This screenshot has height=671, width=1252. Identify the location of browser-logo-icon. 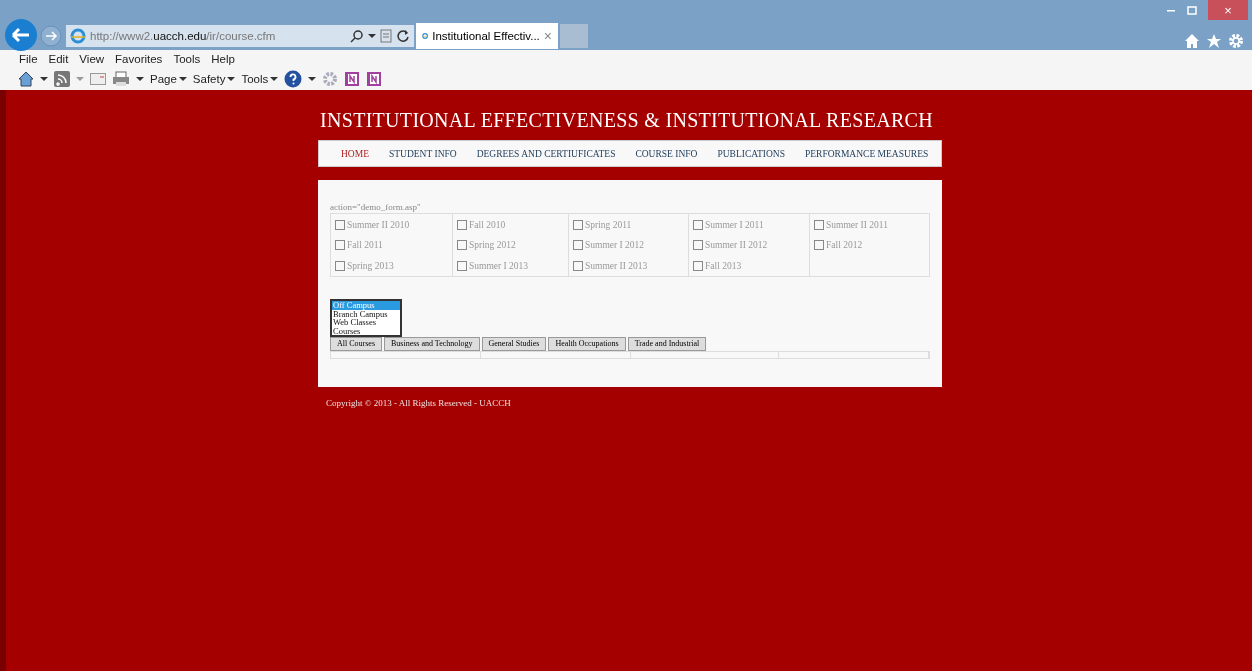
(78, 36).